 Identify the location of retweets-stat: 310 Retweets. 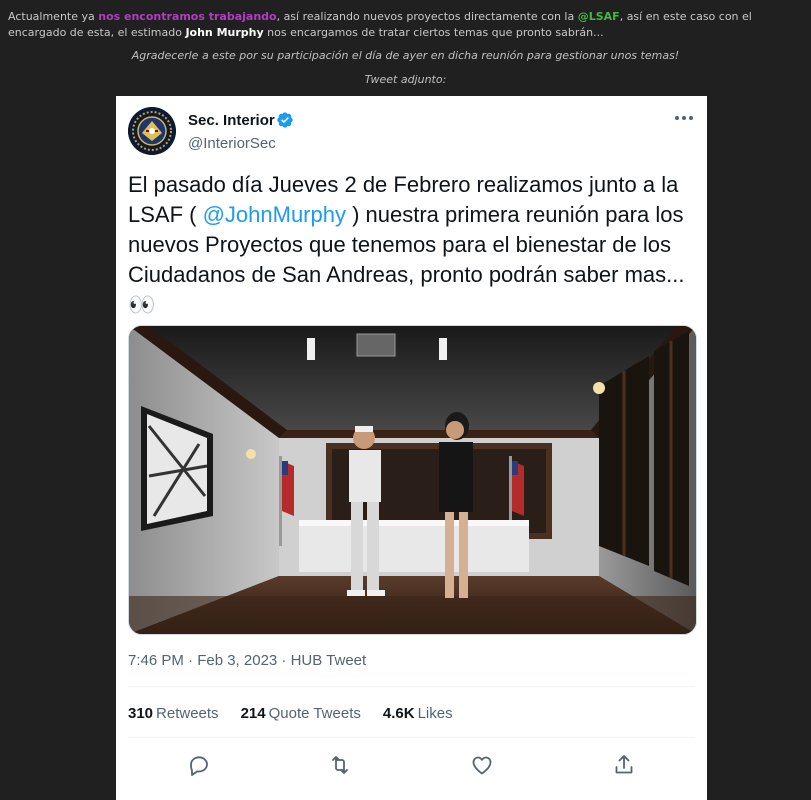
(173, 713).